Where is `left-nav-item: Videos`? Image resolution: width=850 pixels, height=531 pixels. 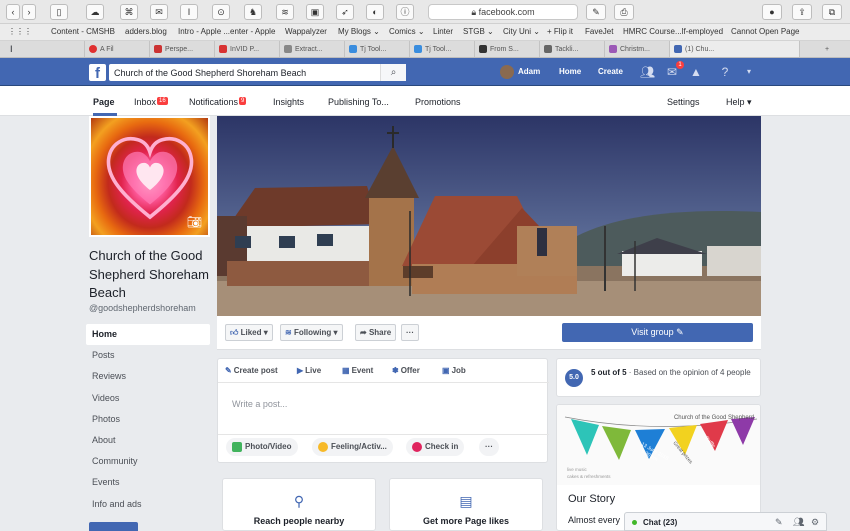 left-nav-item: Videos is located at coordinates (148, 398).